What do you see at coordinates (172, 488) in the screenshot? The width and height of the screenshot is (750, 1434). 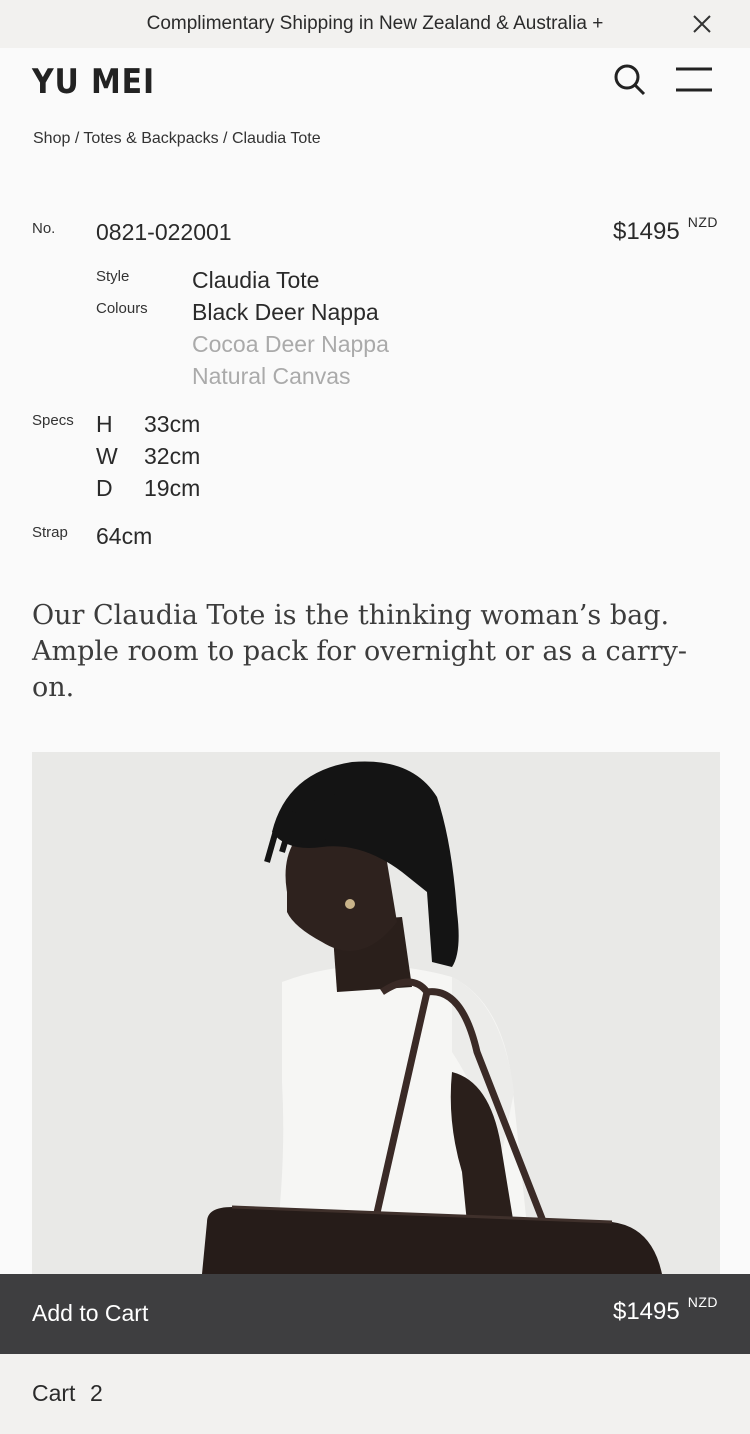 I see `spec-value-depth: 19cm` at bounding box center [172, 488].